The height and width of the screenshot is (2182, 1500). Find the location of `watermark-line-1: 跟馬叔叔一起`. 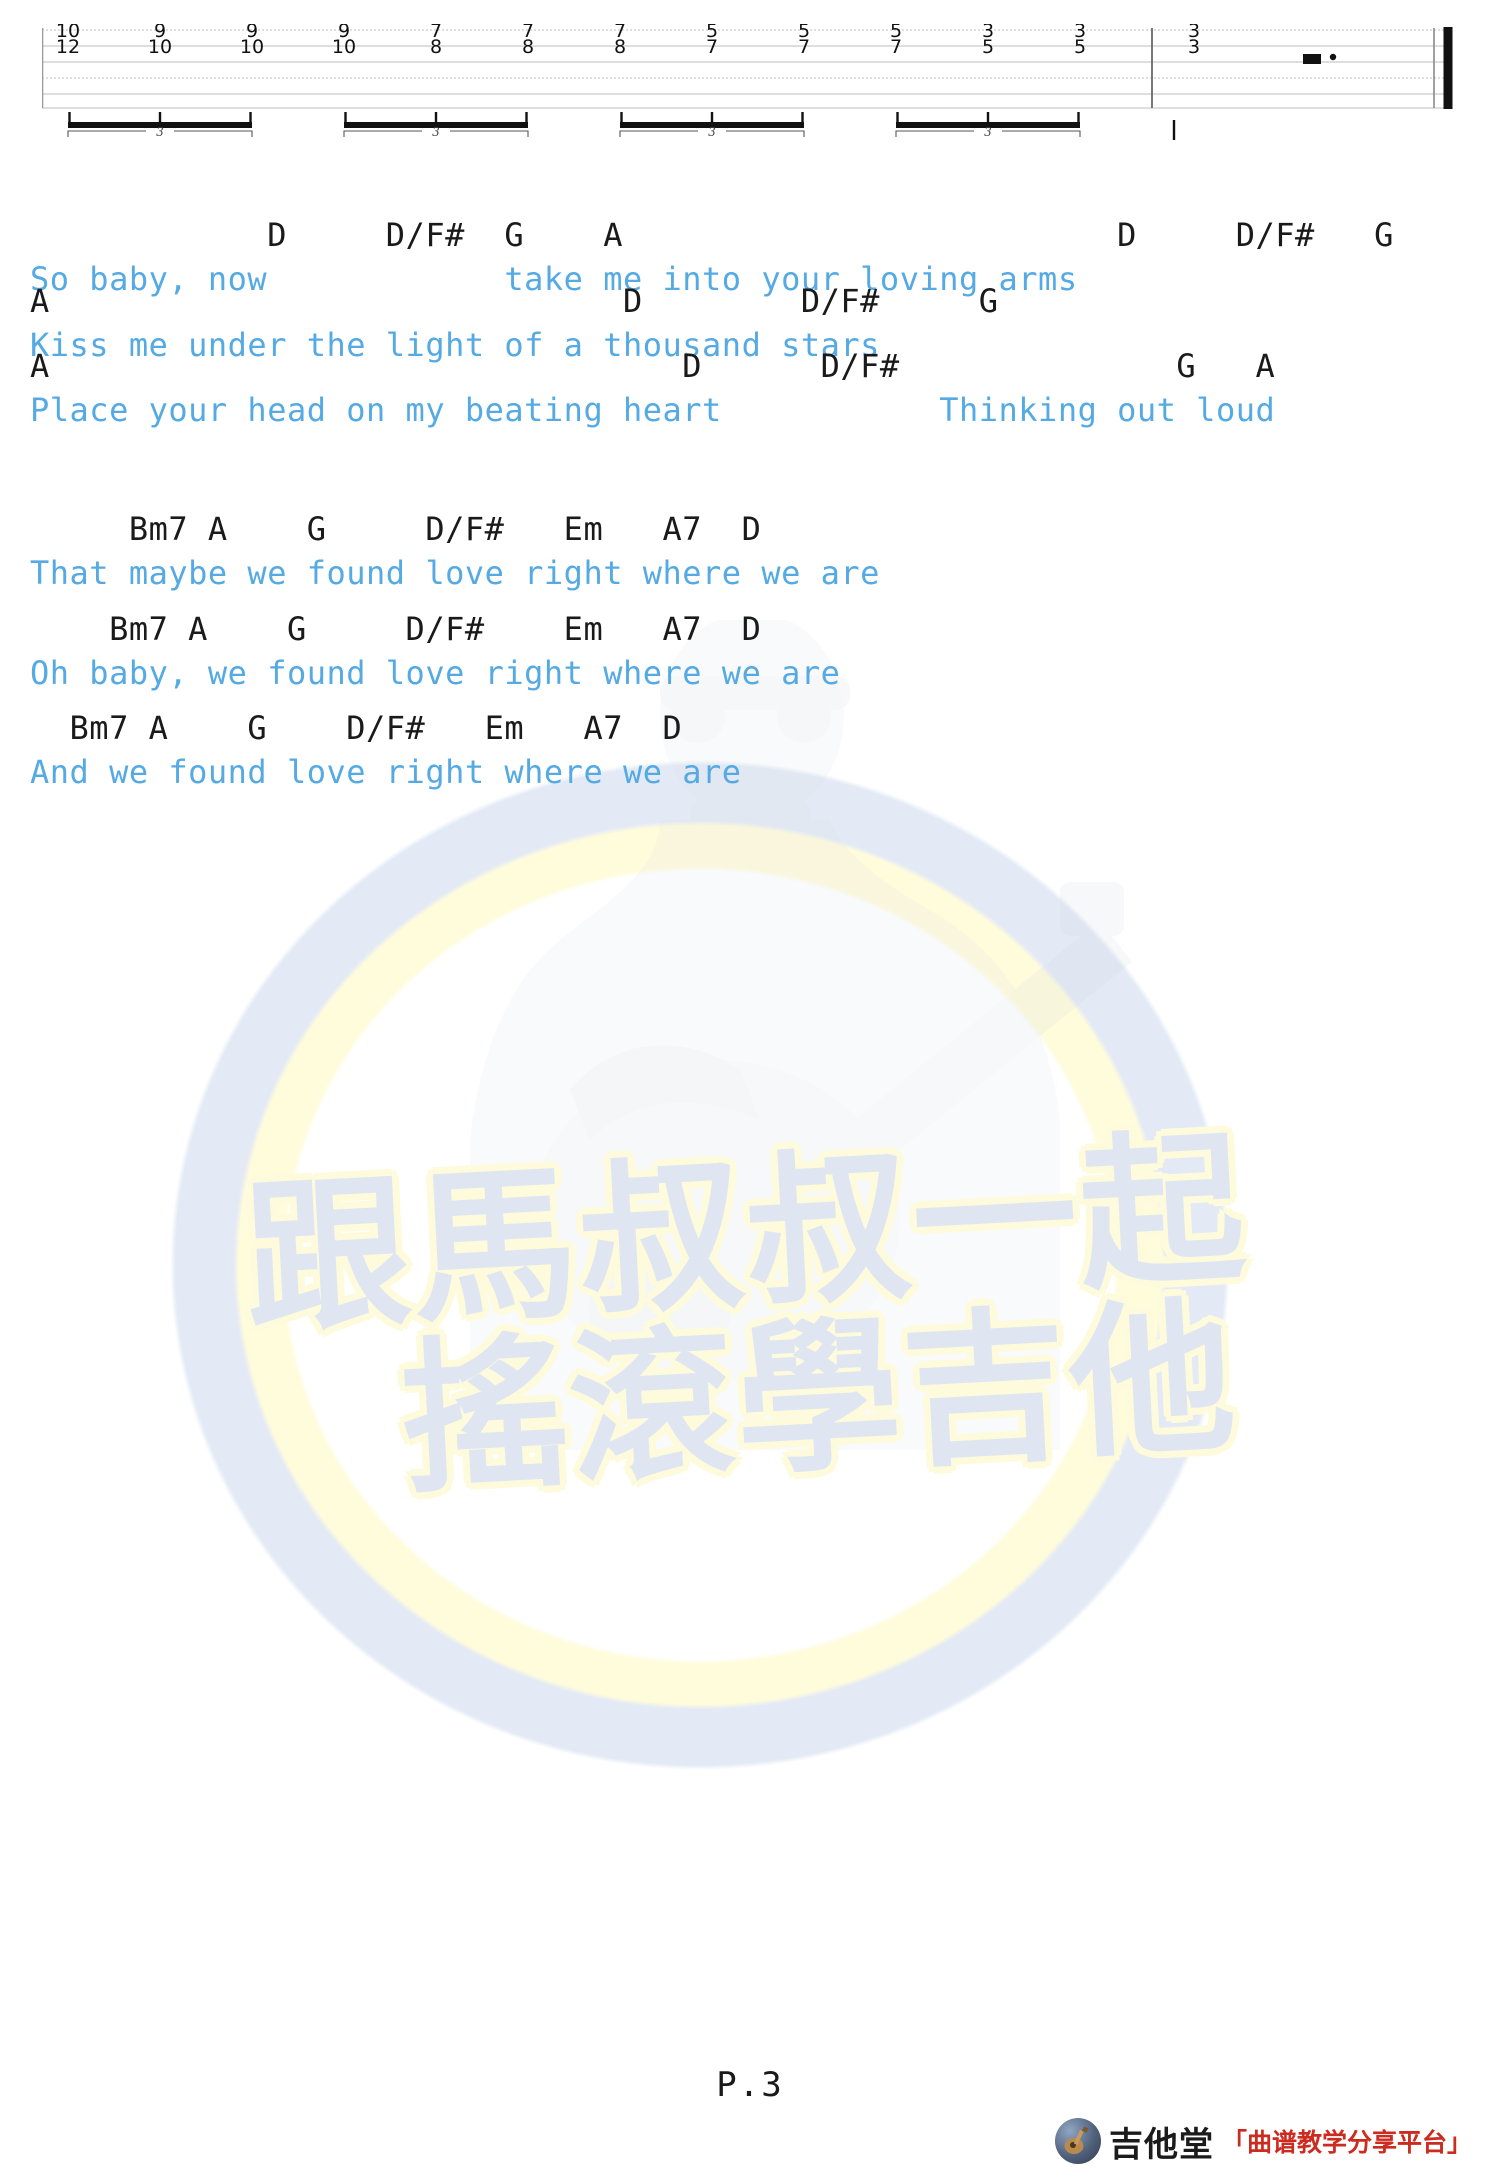

watermark-line-1: 跟馬叔叔一起 is located at coordinates (745, 1234).